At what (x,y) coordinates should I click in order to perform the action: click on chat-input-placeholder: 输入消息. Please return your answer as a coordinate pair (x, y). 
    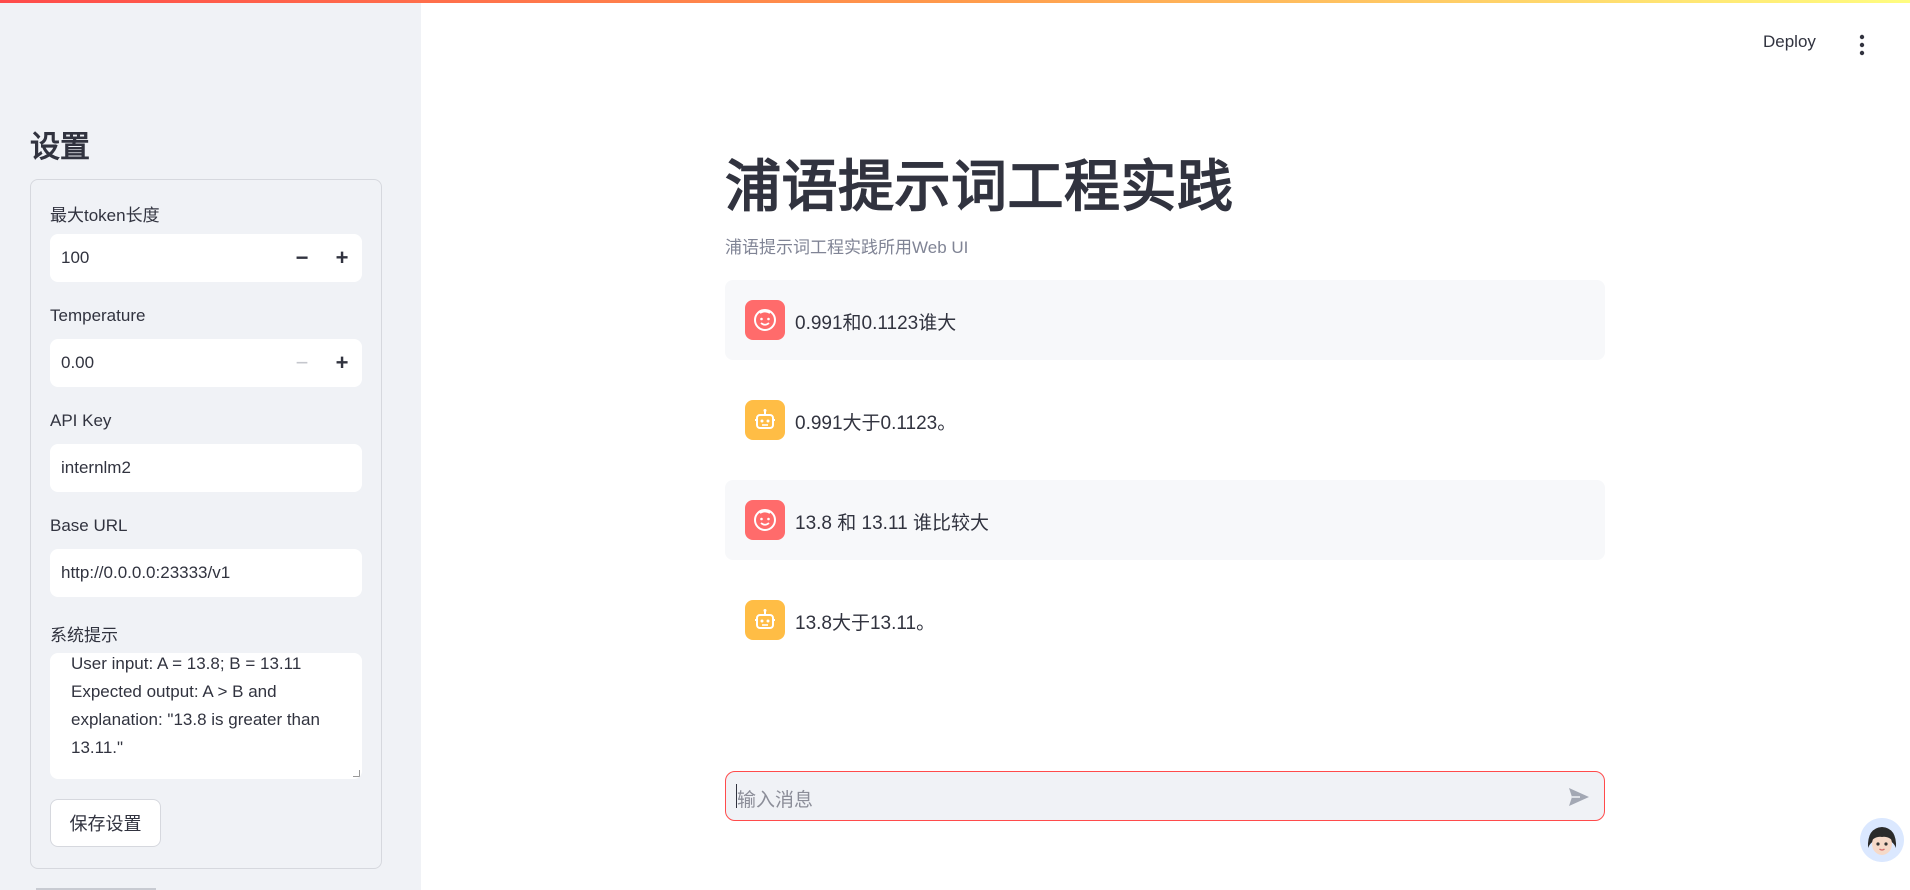
    Looking at the image, I should click on (775, 798).